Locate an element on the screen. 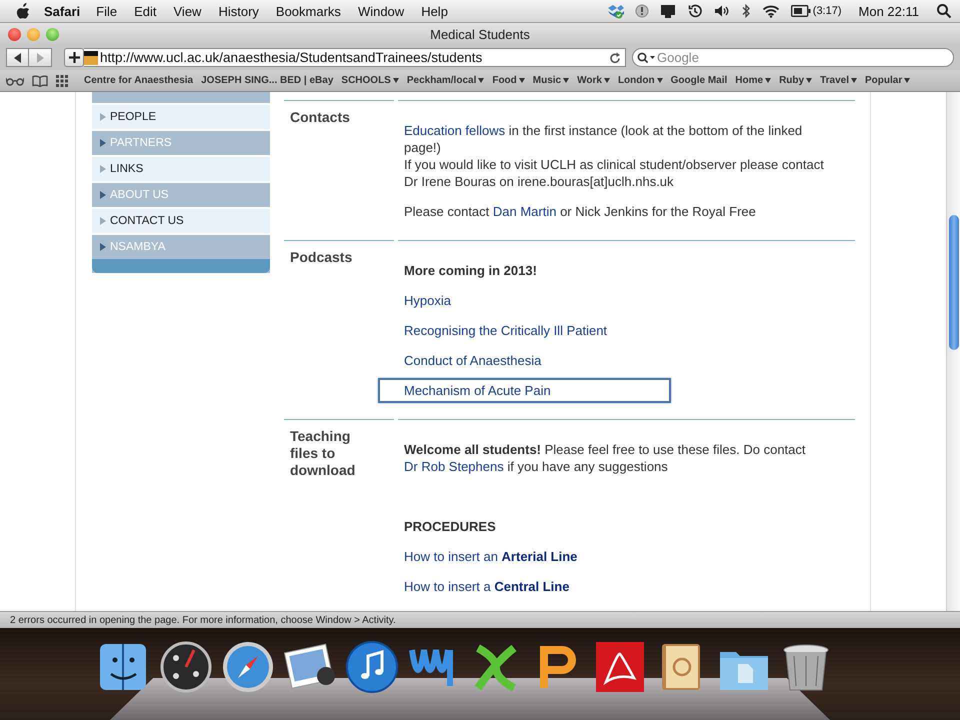  grid-icon is located at coordinates (62, 80).